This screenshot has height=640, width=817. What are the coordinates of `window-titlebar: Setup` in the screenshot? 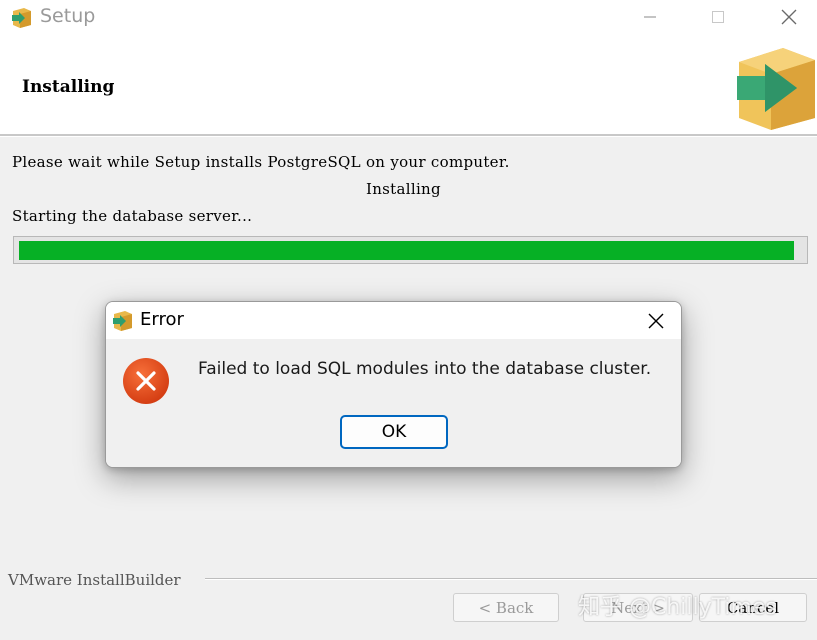 It's located at (408, 17).